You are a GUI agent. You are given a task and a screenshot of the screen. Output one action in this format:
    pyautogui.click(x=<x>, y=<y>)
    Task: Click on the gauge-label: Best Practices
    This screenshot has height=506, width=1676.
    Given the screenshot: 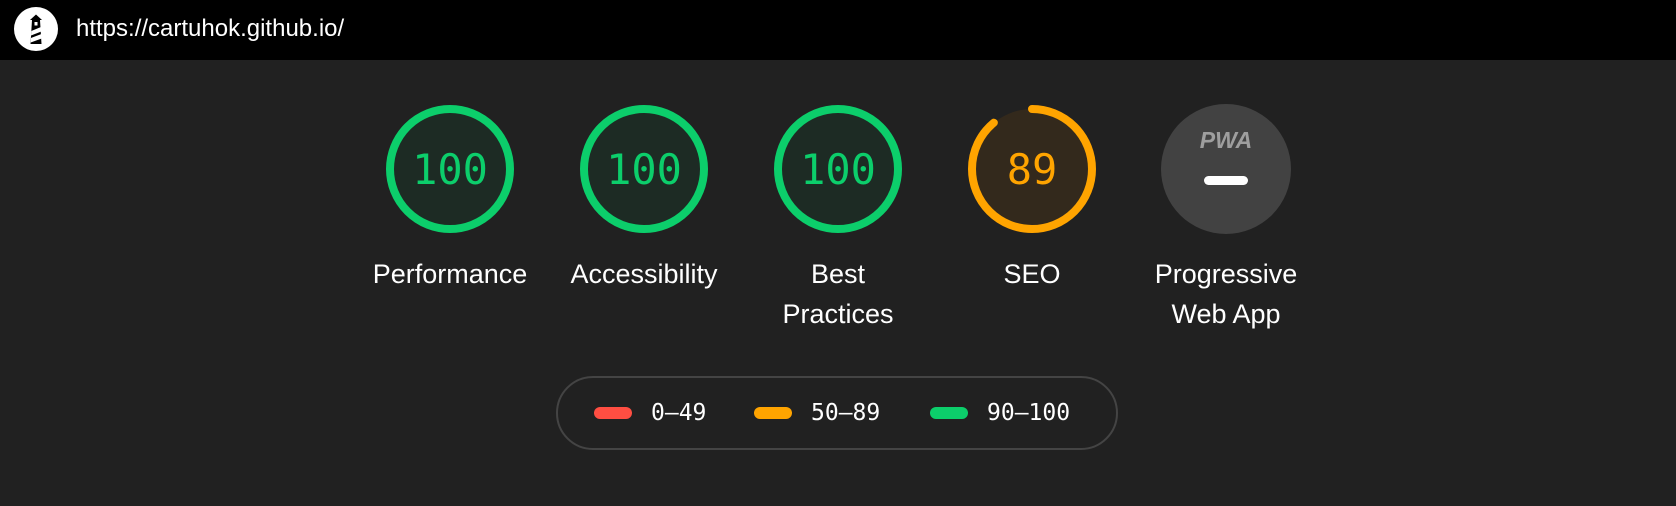 What is the action you would take?
    pyautogui.click(x=838, y=294)
    